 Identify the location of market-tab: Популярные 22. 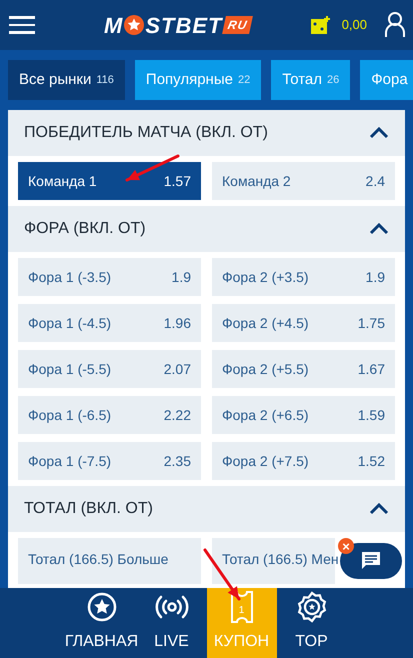
(198, 80).